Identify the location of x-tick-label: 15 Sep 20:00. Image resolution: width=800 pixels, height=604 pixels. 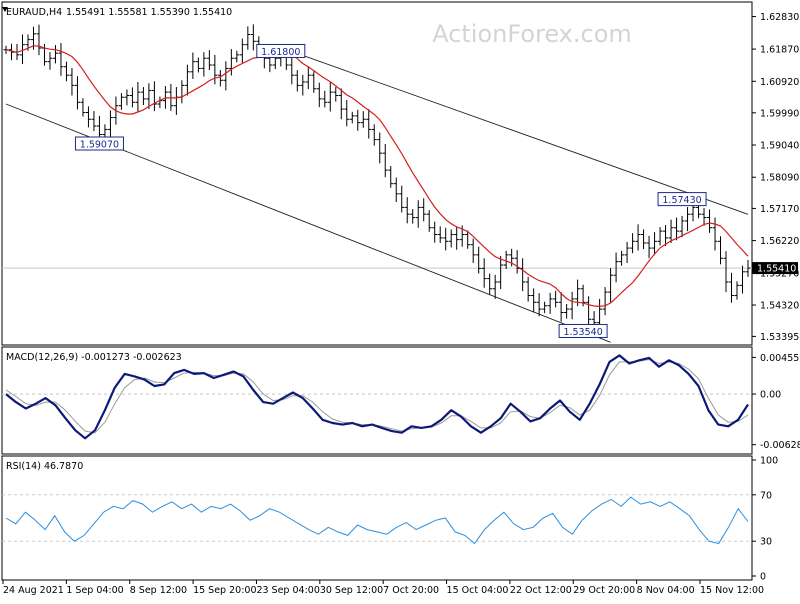
(224, 590).